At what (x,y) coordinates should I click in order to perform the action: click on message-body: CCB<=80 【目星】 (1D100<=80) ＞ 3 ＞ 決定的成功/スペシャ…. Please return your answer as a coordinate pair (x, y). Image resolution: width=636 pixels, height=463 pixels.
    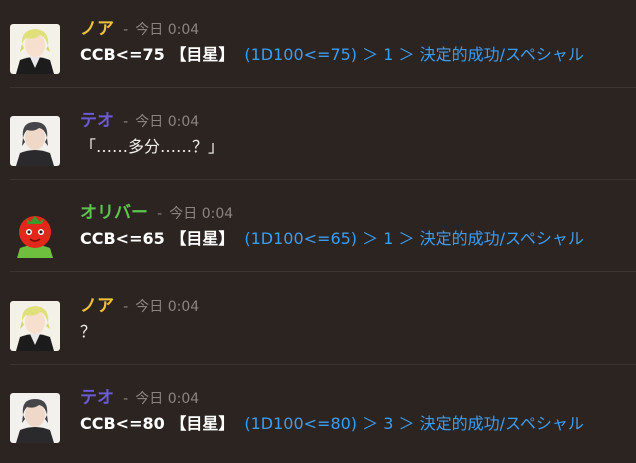
    Looking at the image, I should click on (332, 424).